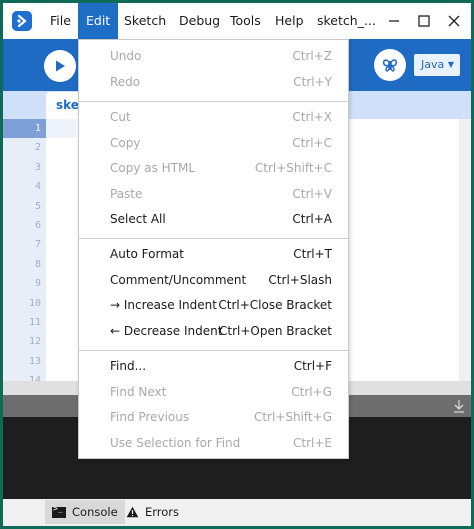 The height and width of the screenshot is (529, 474). I want to click on menu-item-shortcut: Ctrl+Z, so click(312, 56).